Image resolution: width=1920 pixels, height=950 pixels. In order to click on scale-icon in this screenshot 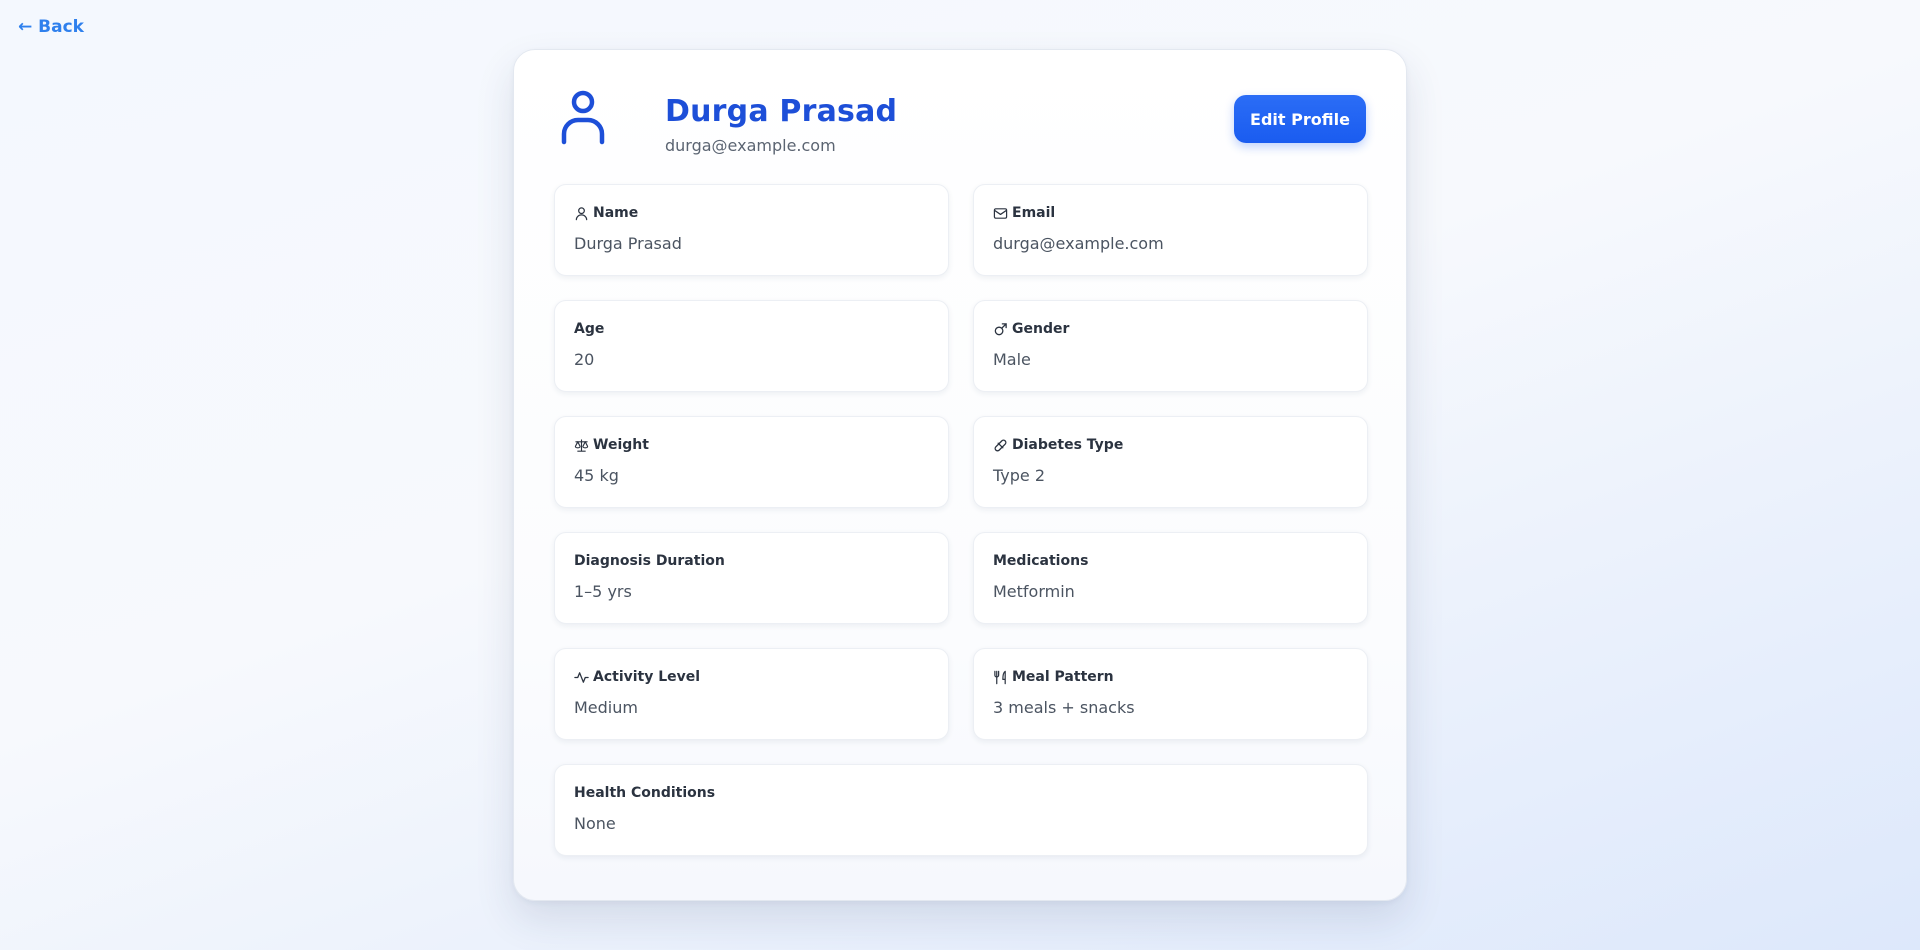, I will do `click(581, 445)`.